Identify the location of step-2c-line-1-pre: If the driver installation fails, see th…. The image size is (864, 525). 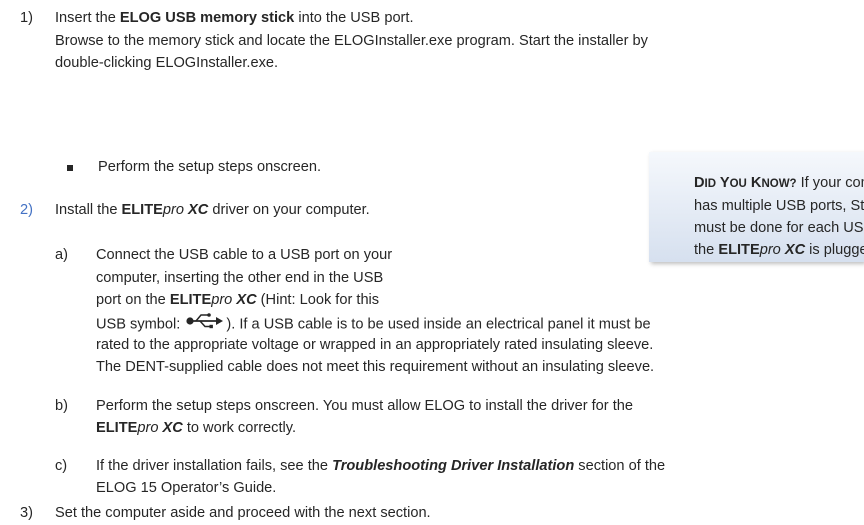
(214, 466).